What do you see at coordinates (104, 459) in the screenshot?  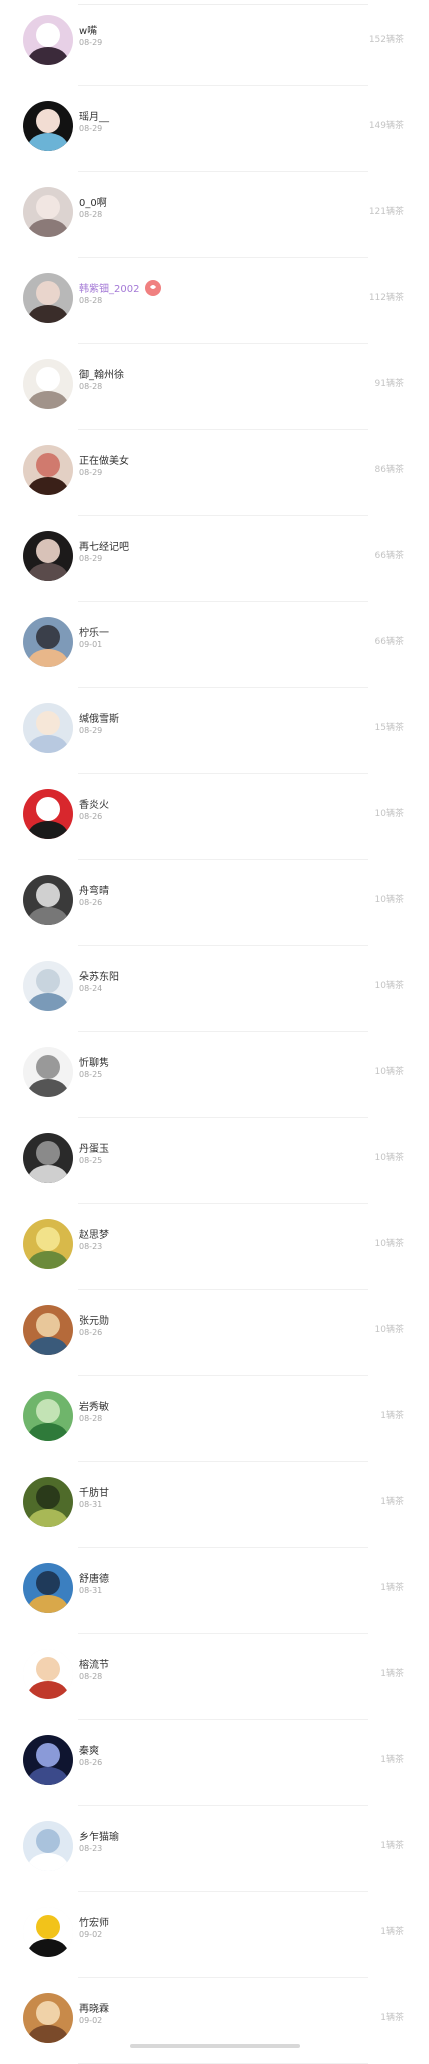 I see `user-name: 正在做美女` at bounding box center [104, 459].